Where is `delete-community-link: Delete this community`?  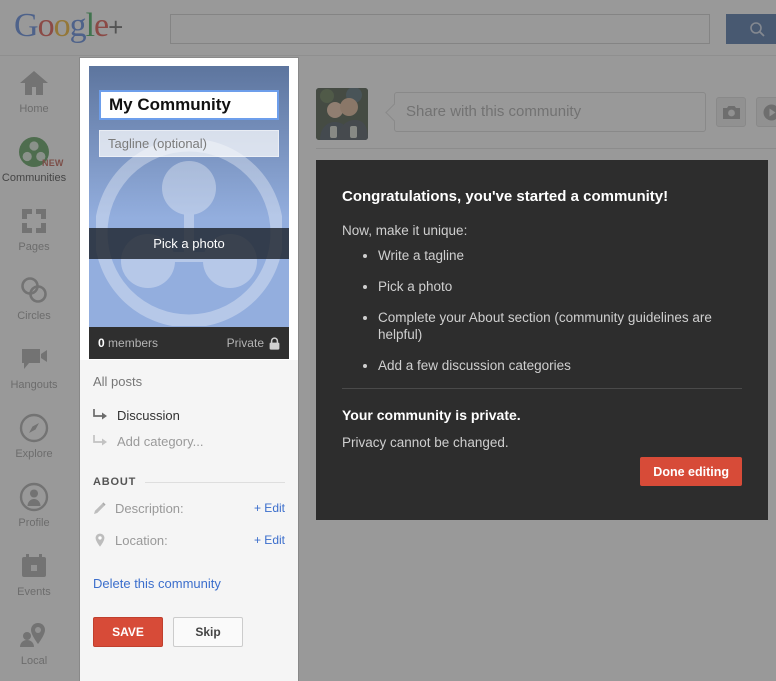
delete-community-link: Delete this community is located at coordinates (189, 583).